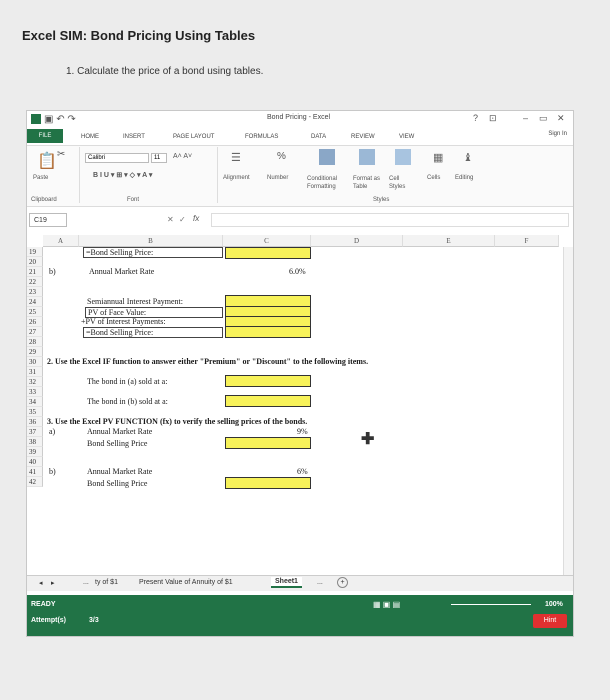  Describe the element at coordinates (402, 183) in the screenshot. I see `cell-styles-button: Cell Styles` at that location.